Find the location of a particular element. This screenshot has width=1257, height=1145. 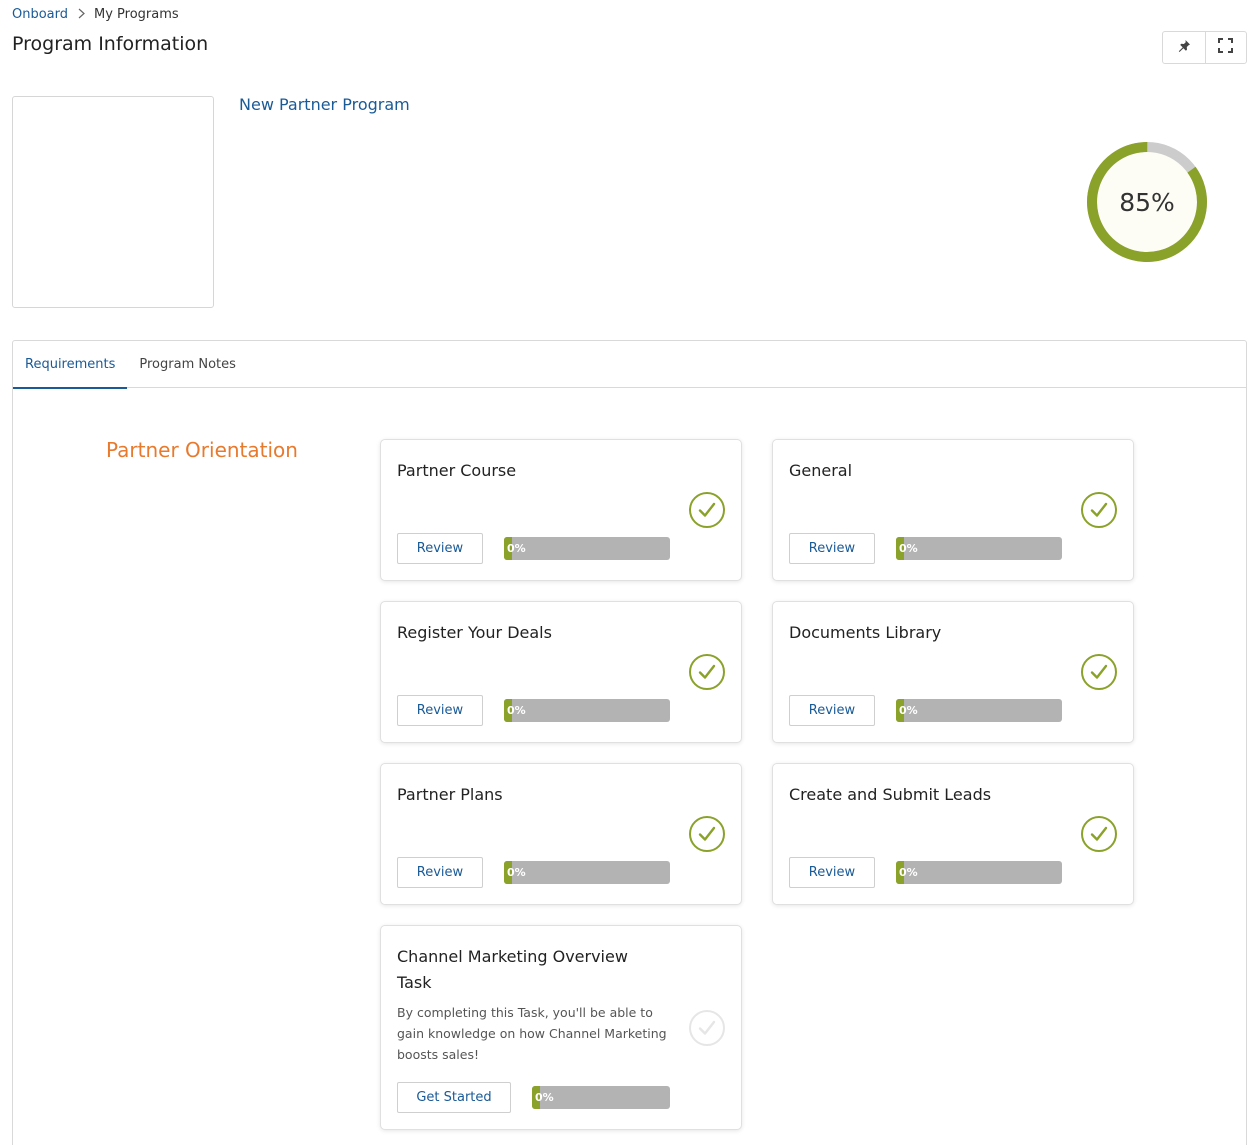

pin-icon is located at coordinates (1184, 47).